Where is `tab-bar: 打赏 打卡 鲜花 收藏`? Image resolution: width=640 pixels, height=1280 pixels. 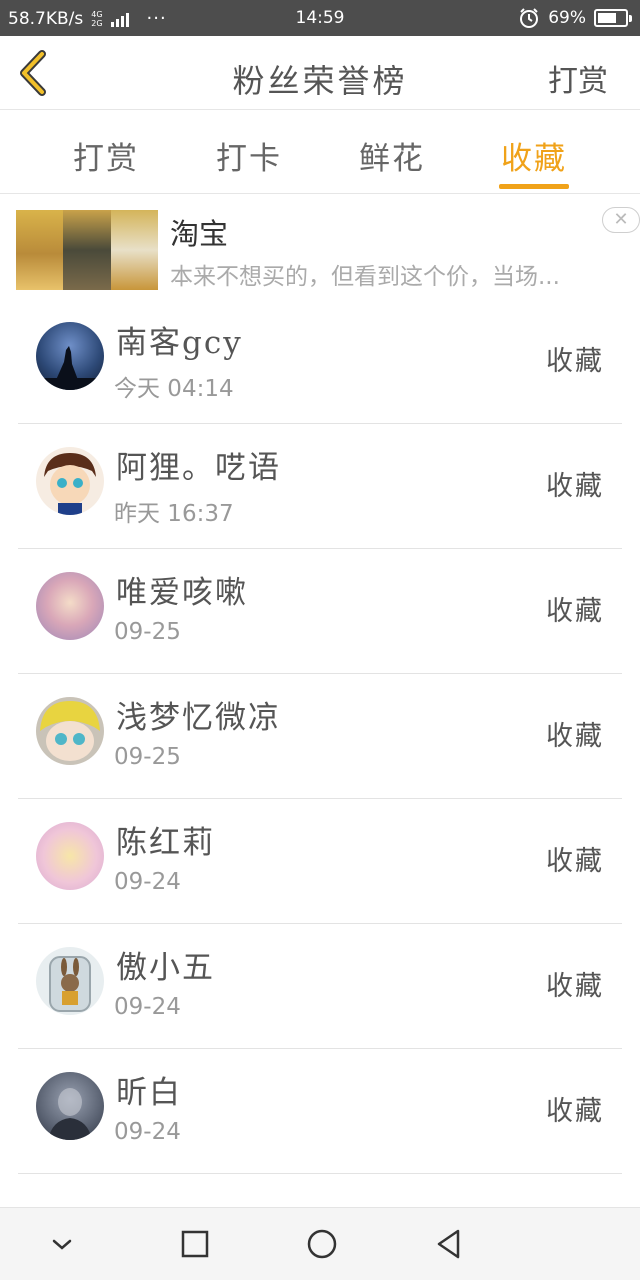 tab-bar: 打赏 打卡 鲜花 收藏 is located at coordinates (320, 152).